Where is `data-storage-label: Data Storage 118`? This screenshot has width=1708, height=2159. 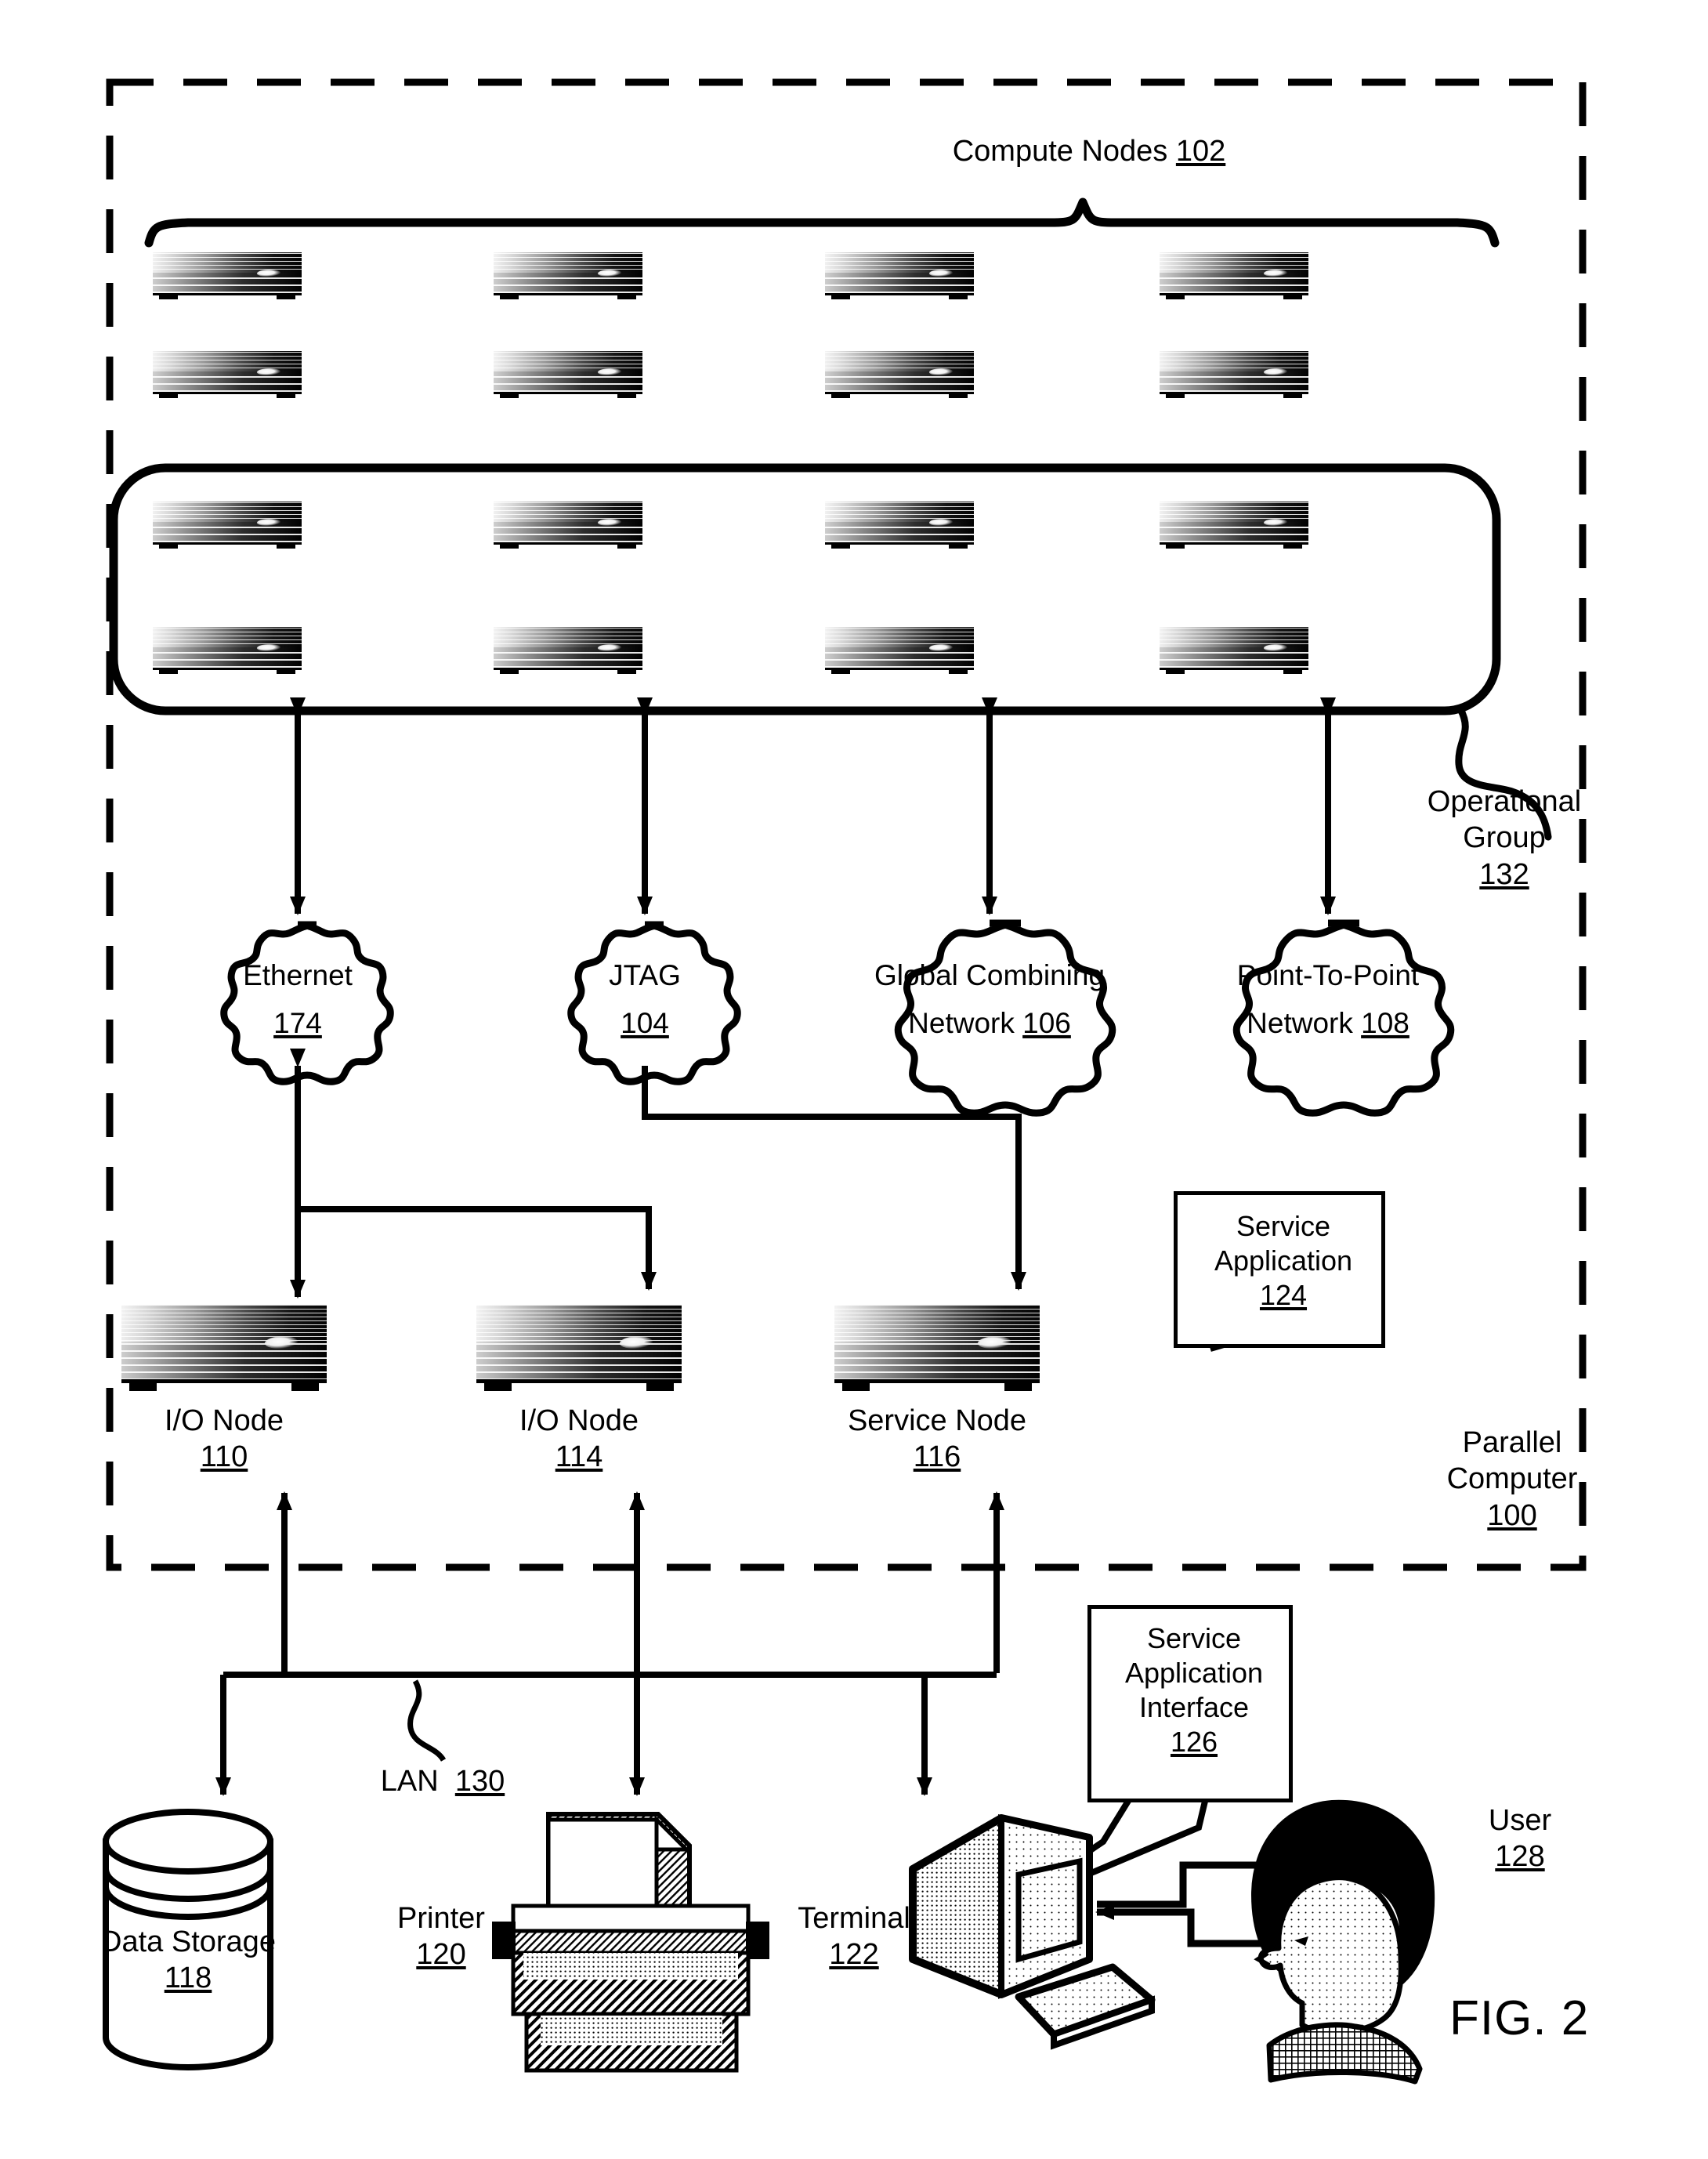
data-storage-label: Data Storage 118 is located at coordinates (188, 1960).